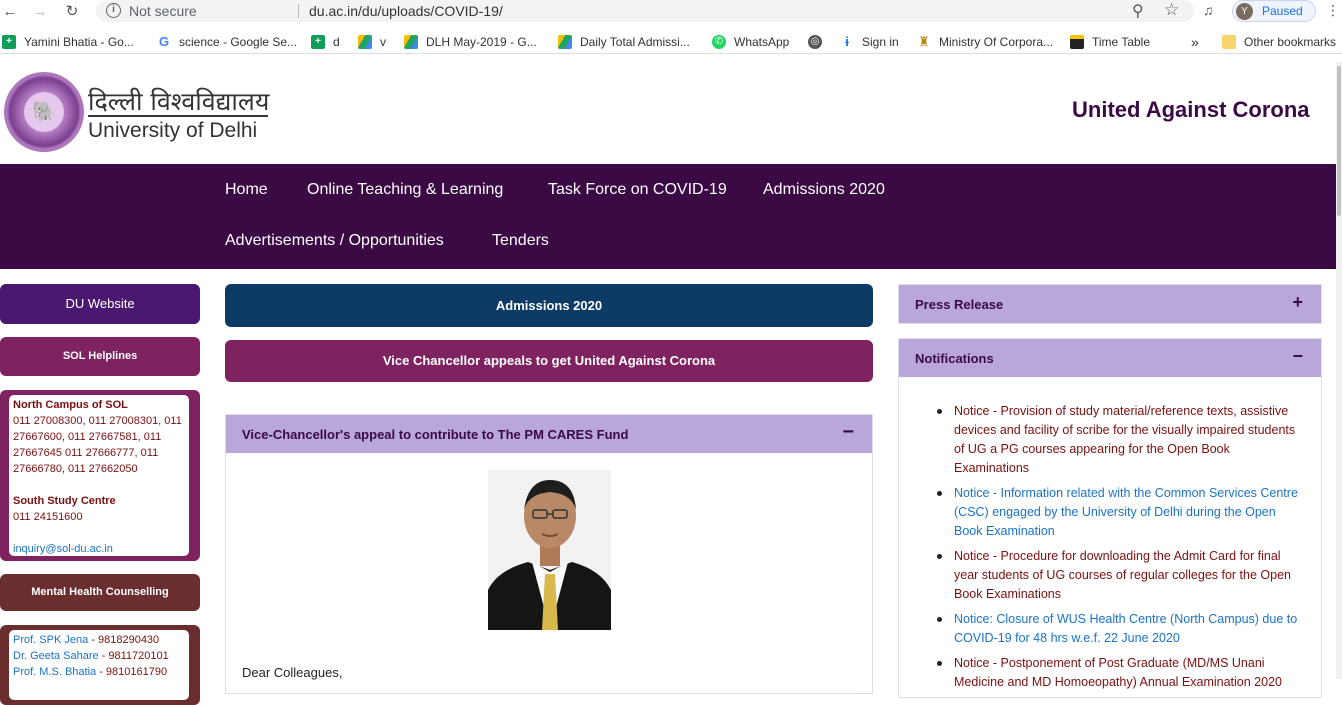 The width and height of the screenshot is (1342, 705). What do you see at coordinates (336, 42) in the screenshot?
I see `bookmark-label: d` at bounding box center [336, 42].